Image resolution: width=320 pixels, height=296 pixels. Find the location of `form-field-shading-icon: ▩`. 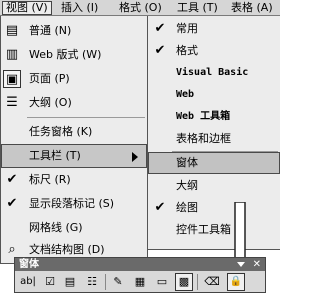

form-field-shading-icon: ▩ is located at coordinates (184, 282).